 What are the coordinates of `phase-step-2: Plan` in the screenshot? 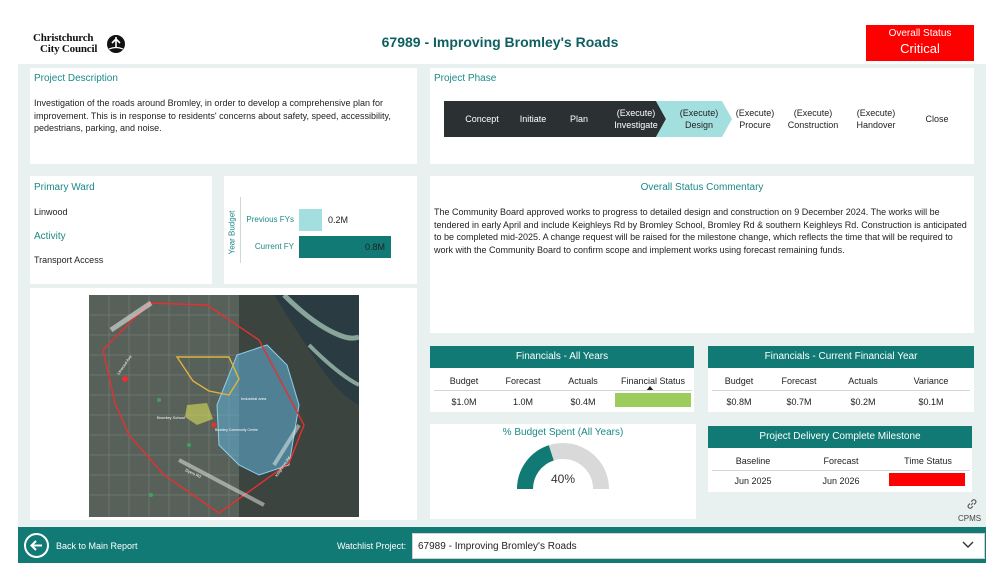 It's located at (578, 119).